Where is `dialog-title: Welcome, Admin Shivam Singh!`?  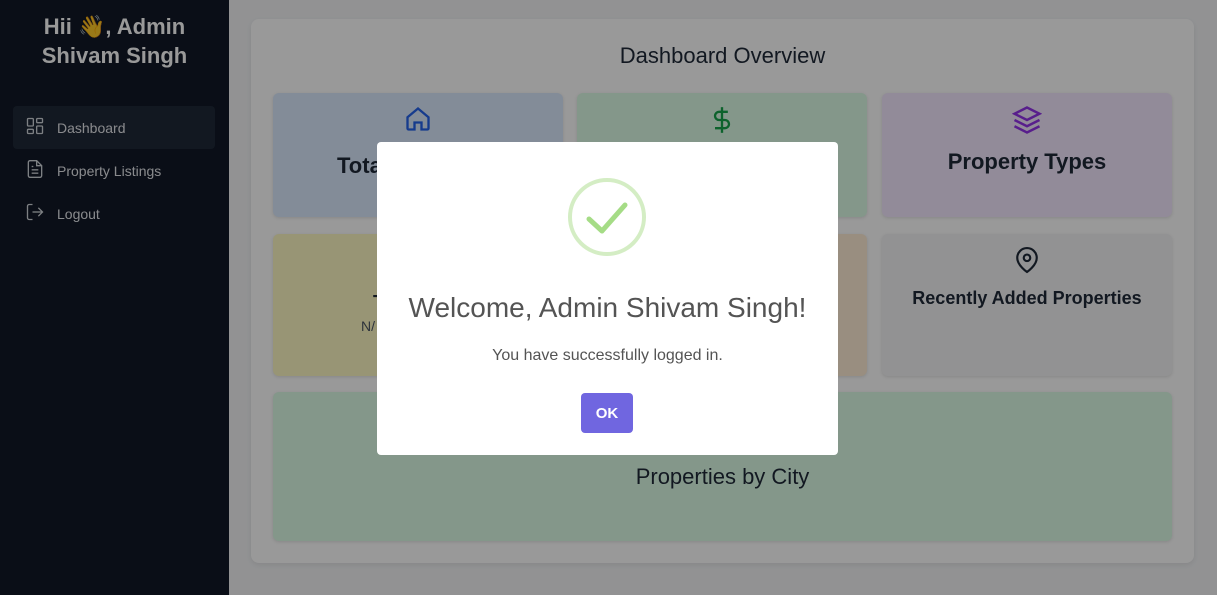 dialog-title: Welcome, Admin Shivam Singh! is located at coordinates (607, 307).